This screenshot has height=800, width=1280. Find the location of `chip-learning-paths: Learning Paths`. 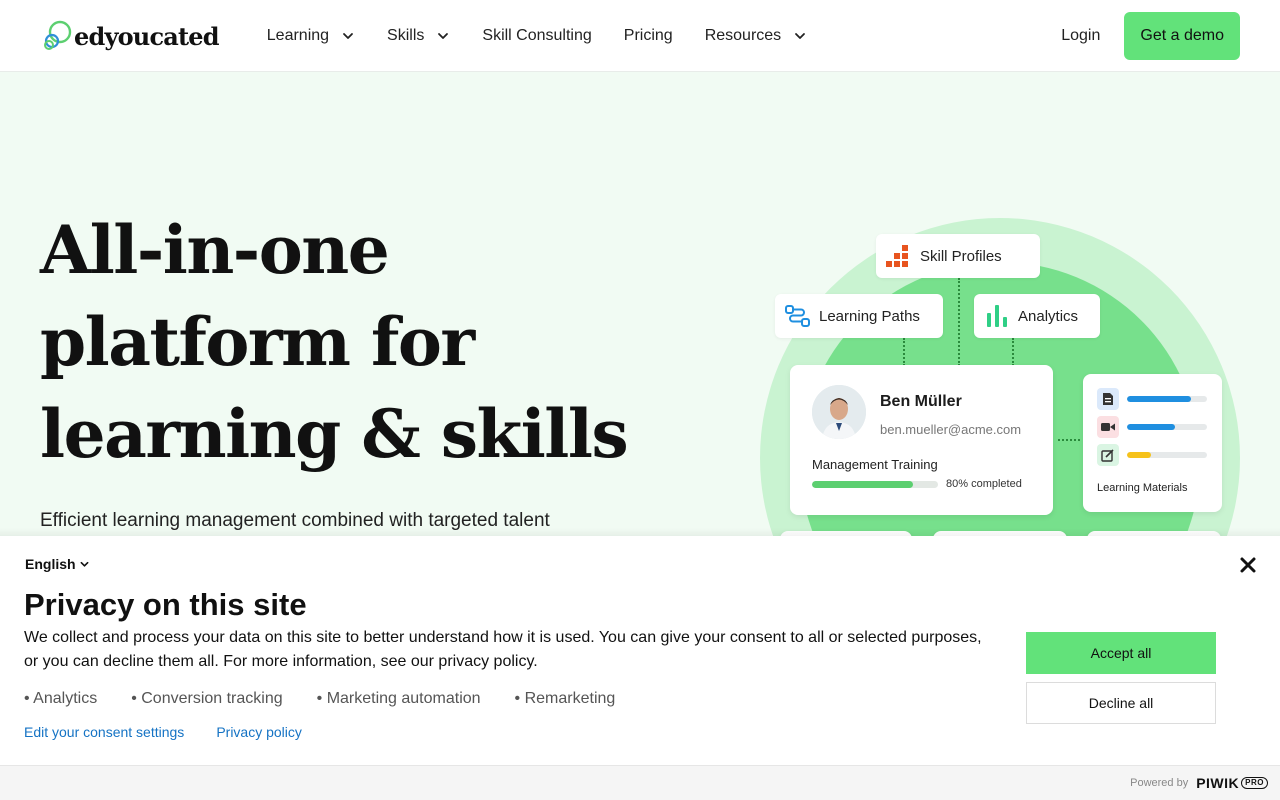

chip-learning-paths: Learning Paths is located at coordinates (859, 316).